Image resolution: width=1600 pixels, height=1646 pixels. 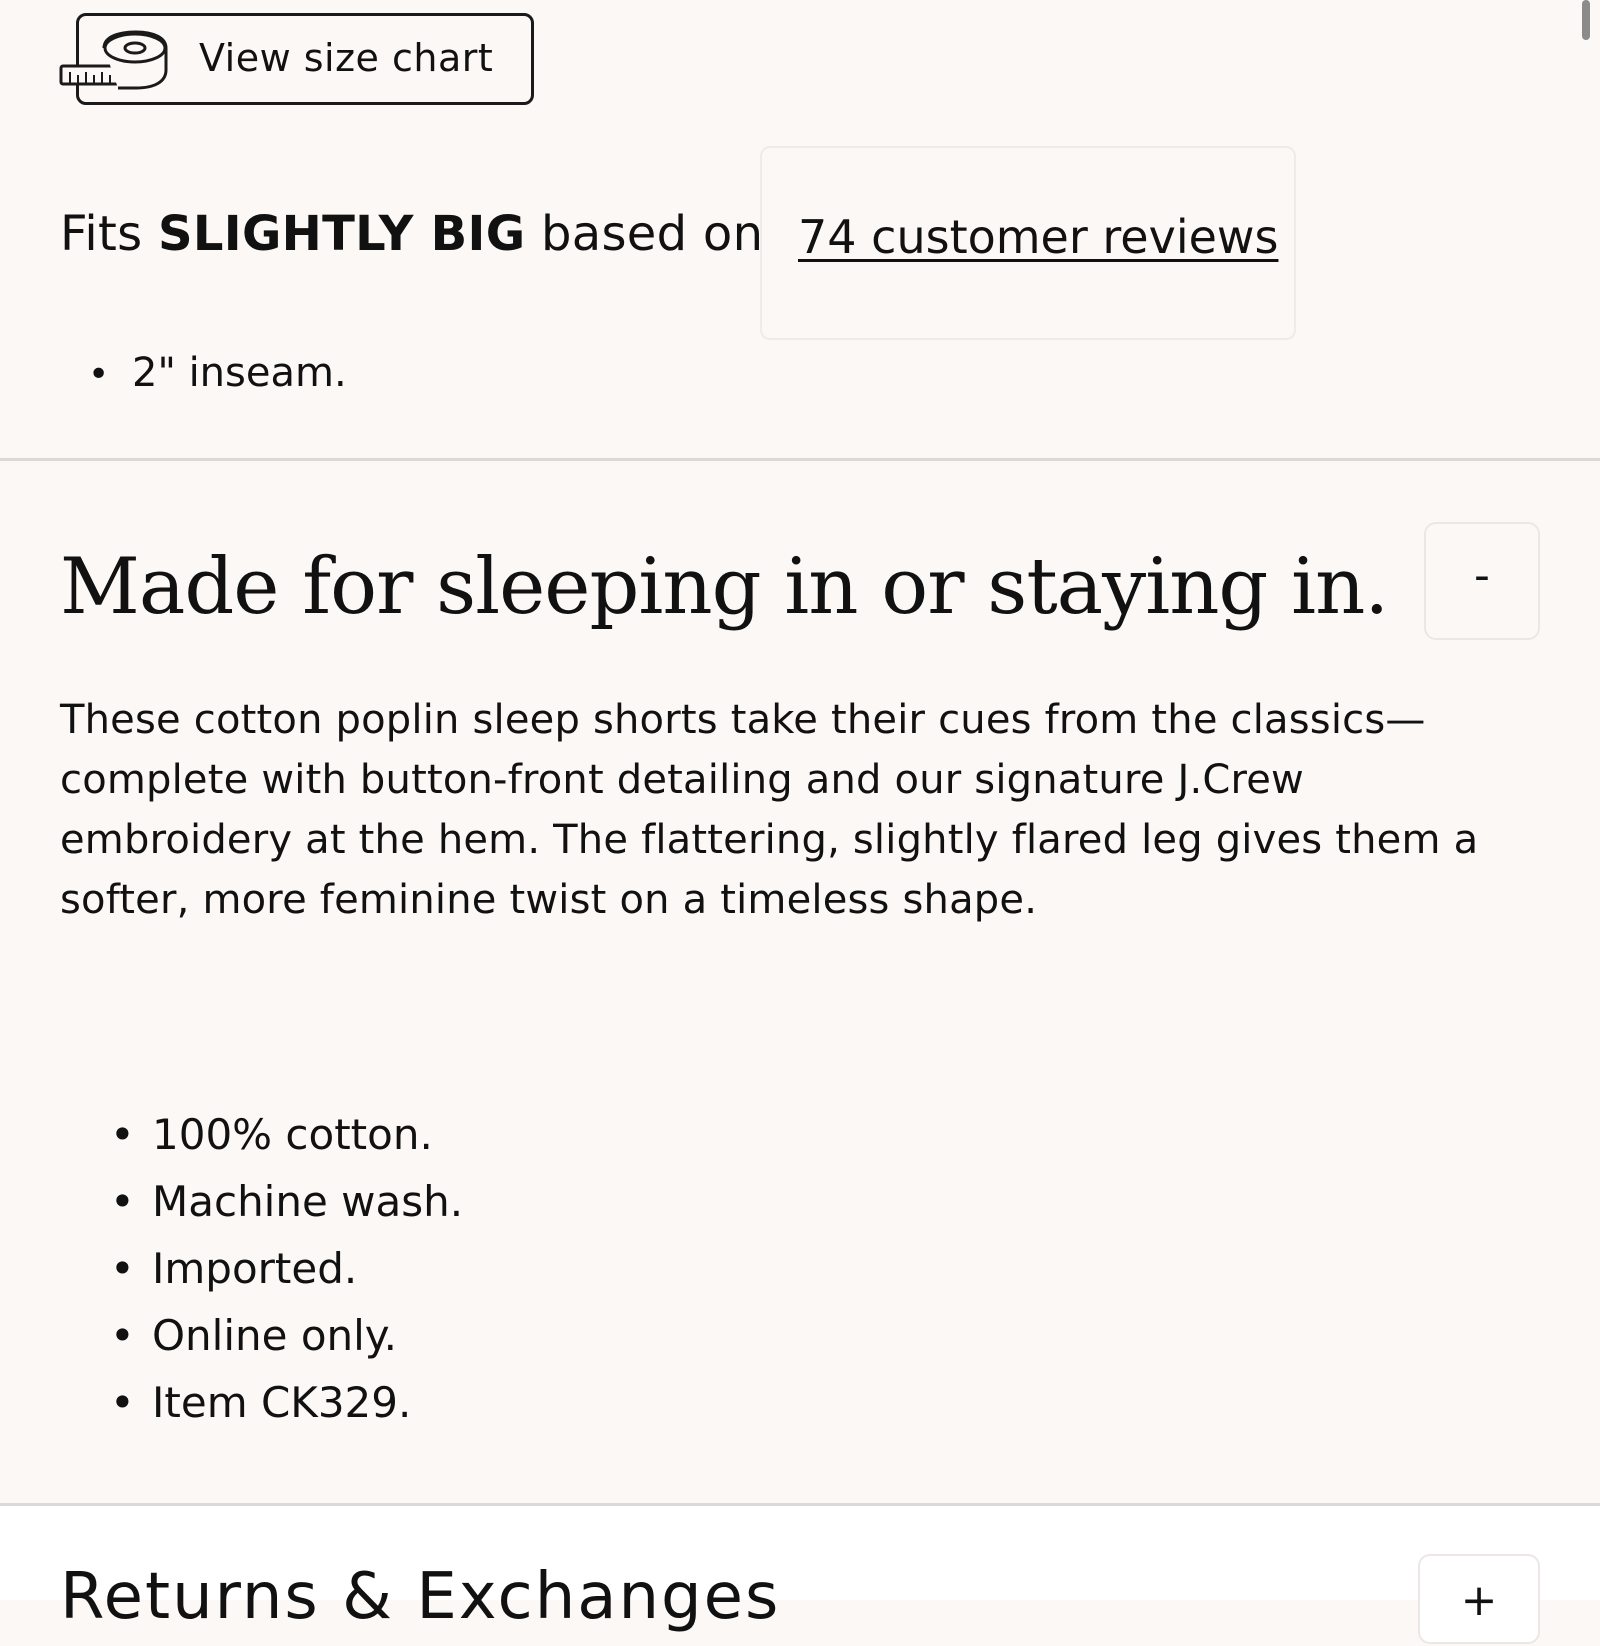 What do you see at coordinates (286, 1143) in the screenshot?
I see `list-item: 100% cotton.` at bounding box center [286, 1143].